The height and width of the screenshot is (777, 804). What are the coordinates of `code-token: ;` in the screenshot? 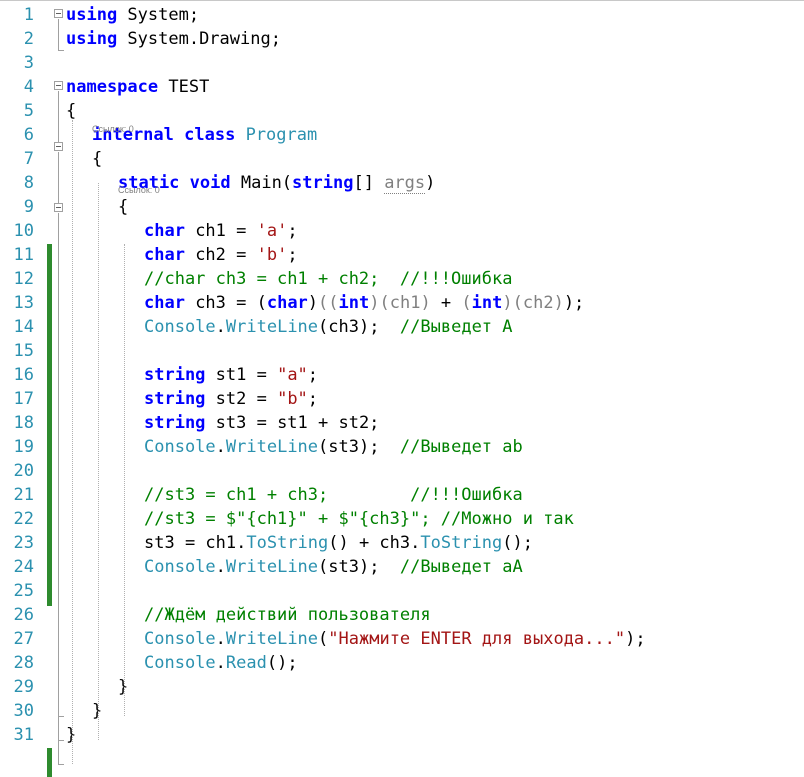 It's located at (313, 399).